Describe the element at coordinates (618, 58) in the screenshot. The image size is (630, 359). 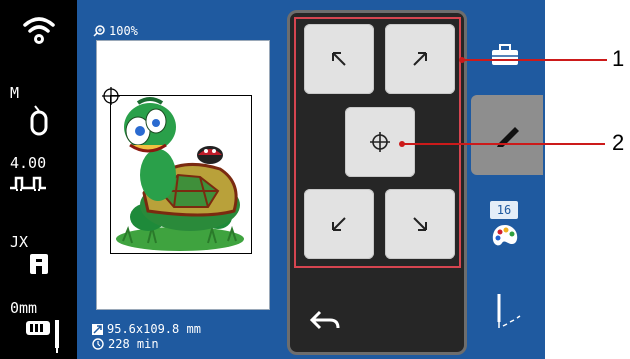
I see `callout-number-1: 1` at that location.